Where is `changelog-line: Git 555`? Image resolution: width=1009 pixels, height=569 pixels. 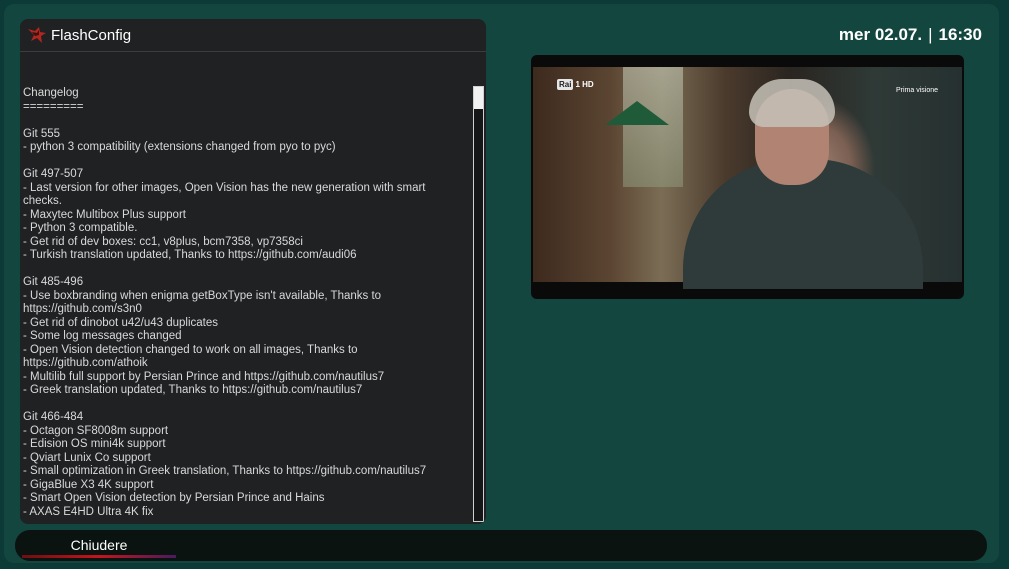
changelog-line: Git 555 is located at coordinates (42, 133).